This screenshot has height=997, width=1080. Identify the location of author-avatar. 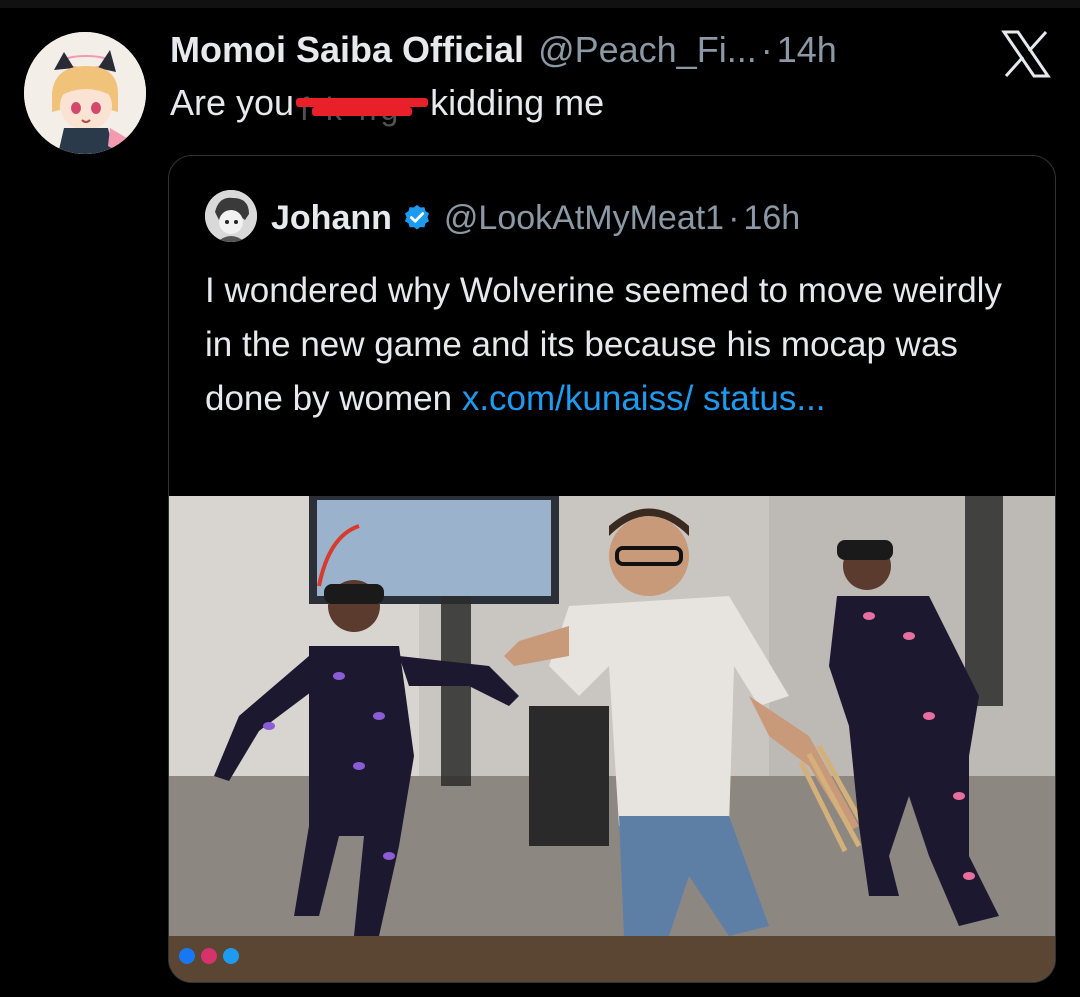
(85, 93).